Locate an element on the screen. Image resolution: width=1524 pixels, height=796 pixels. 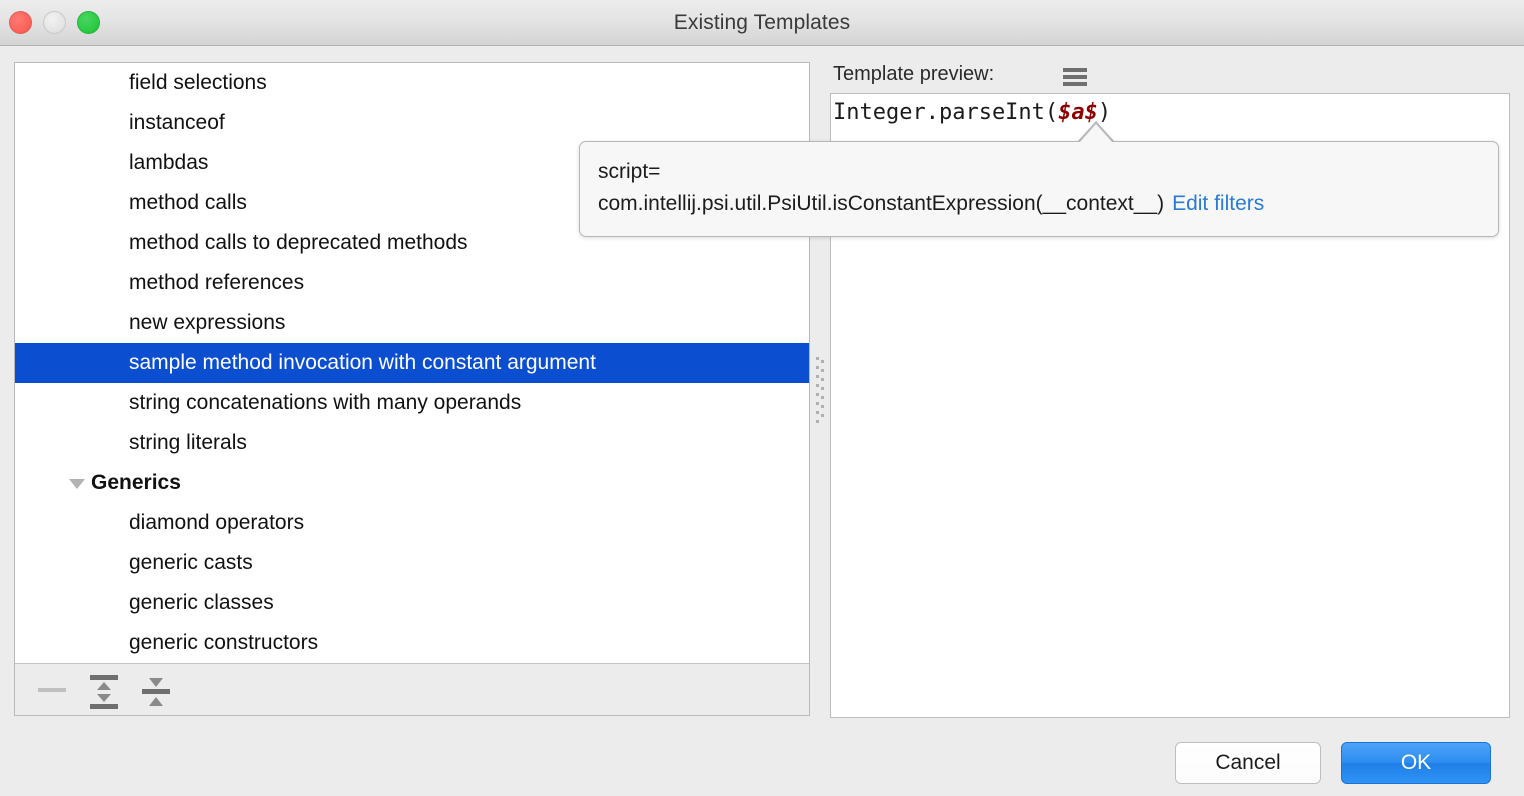
collapse-all-button is located at coordinates (156, 690).